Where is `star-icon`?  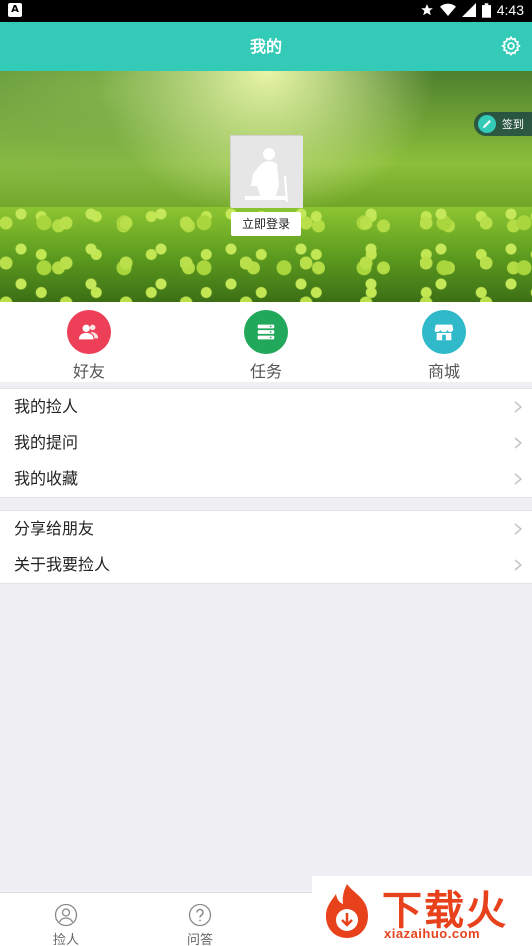 star-icon is located at coordinates (426, 10).